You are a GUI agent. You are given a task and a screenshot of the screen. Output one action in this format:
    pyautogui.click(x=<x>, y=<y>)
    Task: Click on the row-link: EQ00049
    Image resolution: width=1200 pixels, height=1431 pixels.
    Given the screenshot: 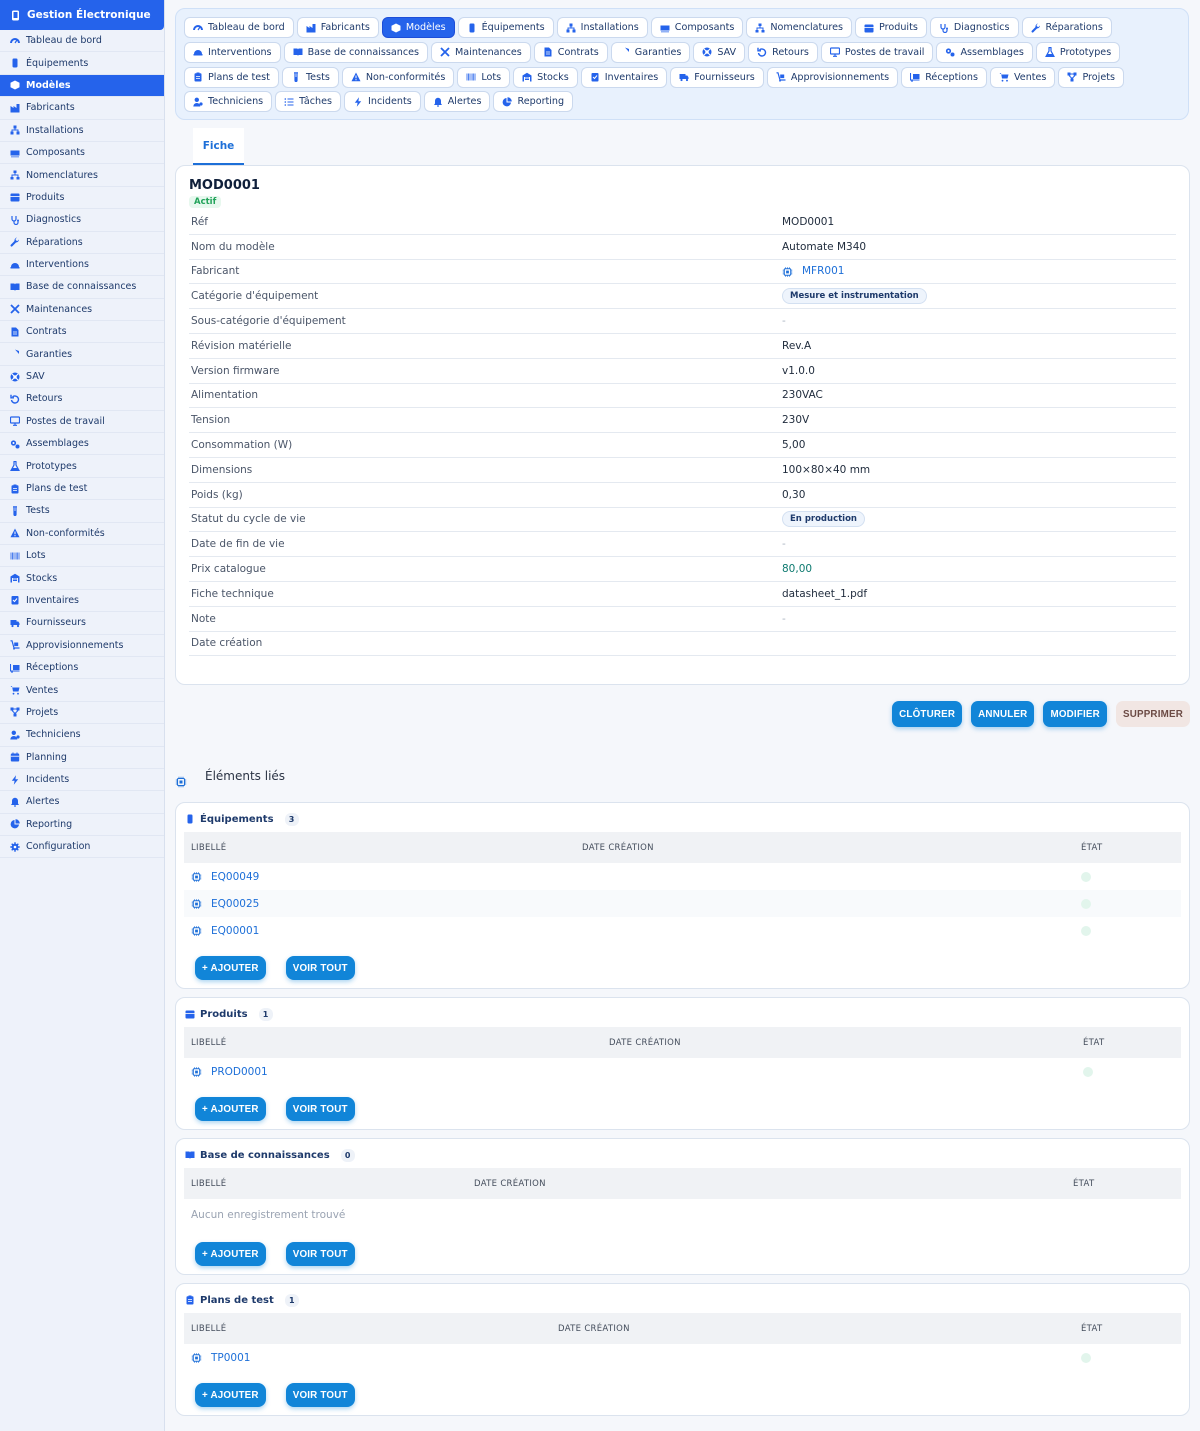 What is the action you would take?
    pyautogui.click(x=235, y=877)
    